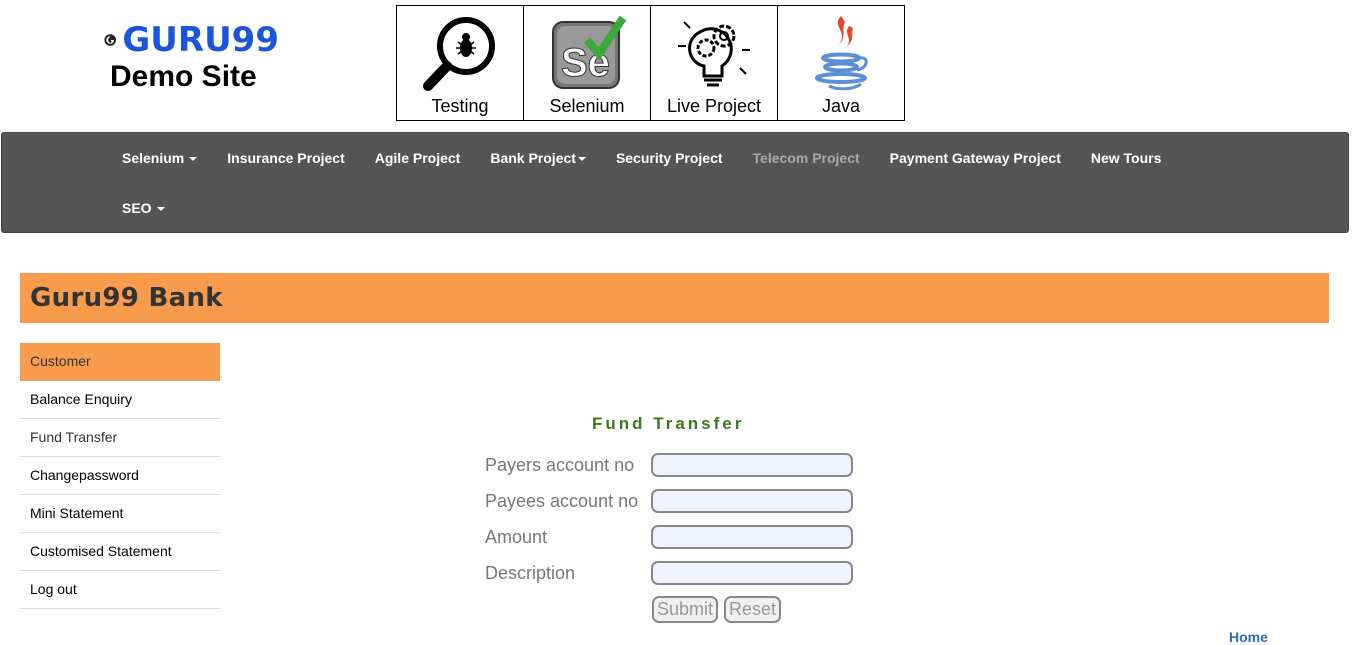 Image resolution: width=1366 pixels, height=645 pixels. Describe the element at coordinates (714, 54) in the screenshot. I see `lightbulb-gears-icon` at that location.